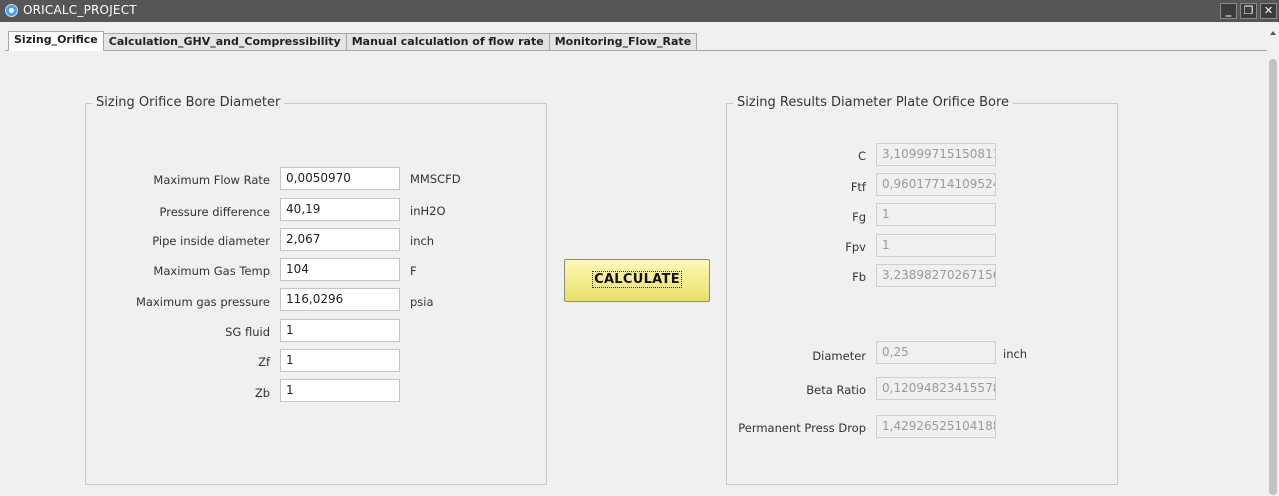 The height and width of the screenshot is (496, 1279). What do you see at coordinates (936, 184) in the screenshot?
I see `ftf-output: 0,960177141095242` at bounding box center [936, 184].